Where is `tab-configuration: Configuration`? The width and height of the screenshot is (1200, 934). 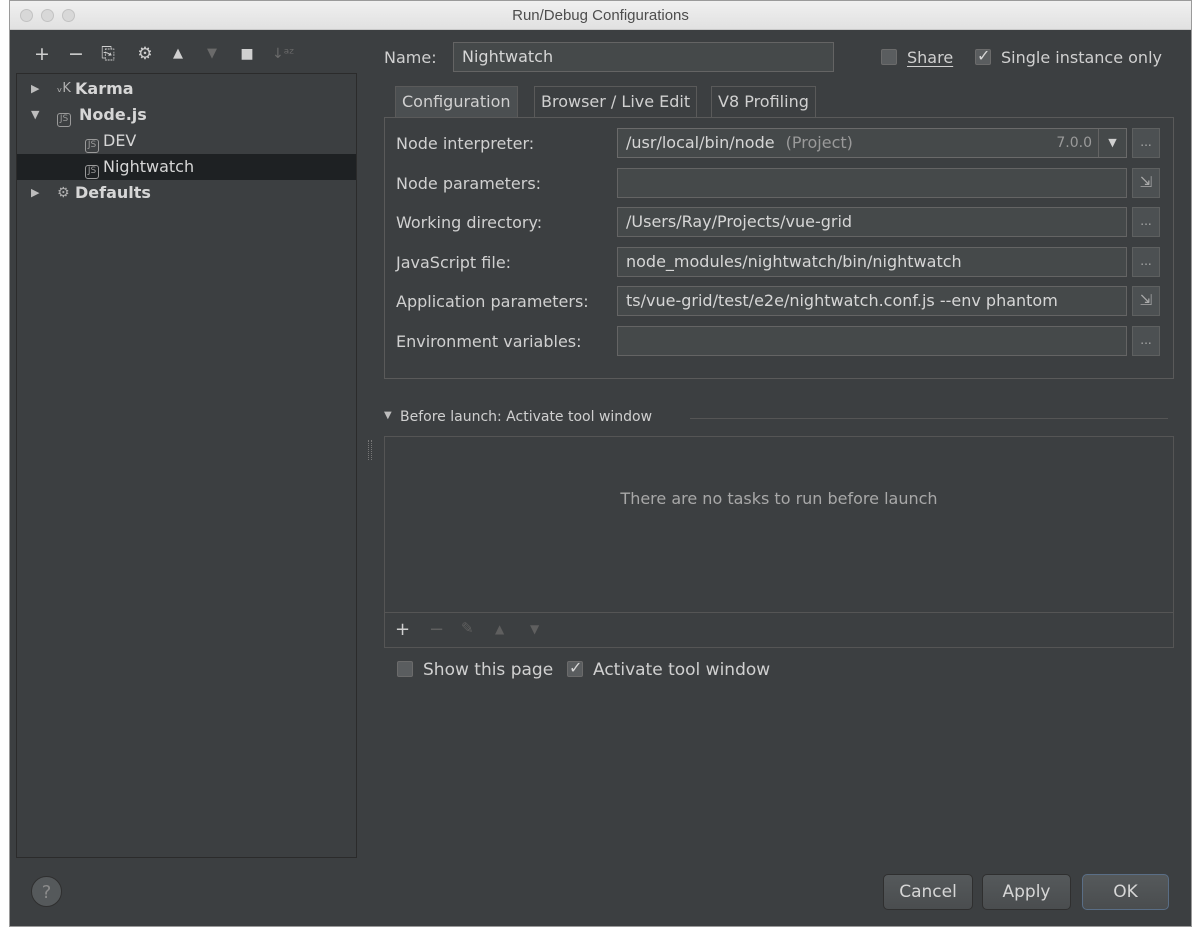 tab-configuration: Configuration is located at coordinates (456, 102).